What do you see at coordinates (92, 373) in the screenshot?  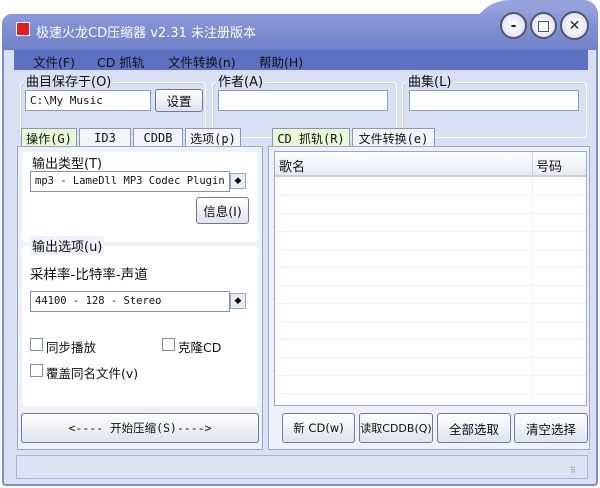 I see `overwrite-label: 覆盖同名文件(v)` at bounding box center [92, 373].